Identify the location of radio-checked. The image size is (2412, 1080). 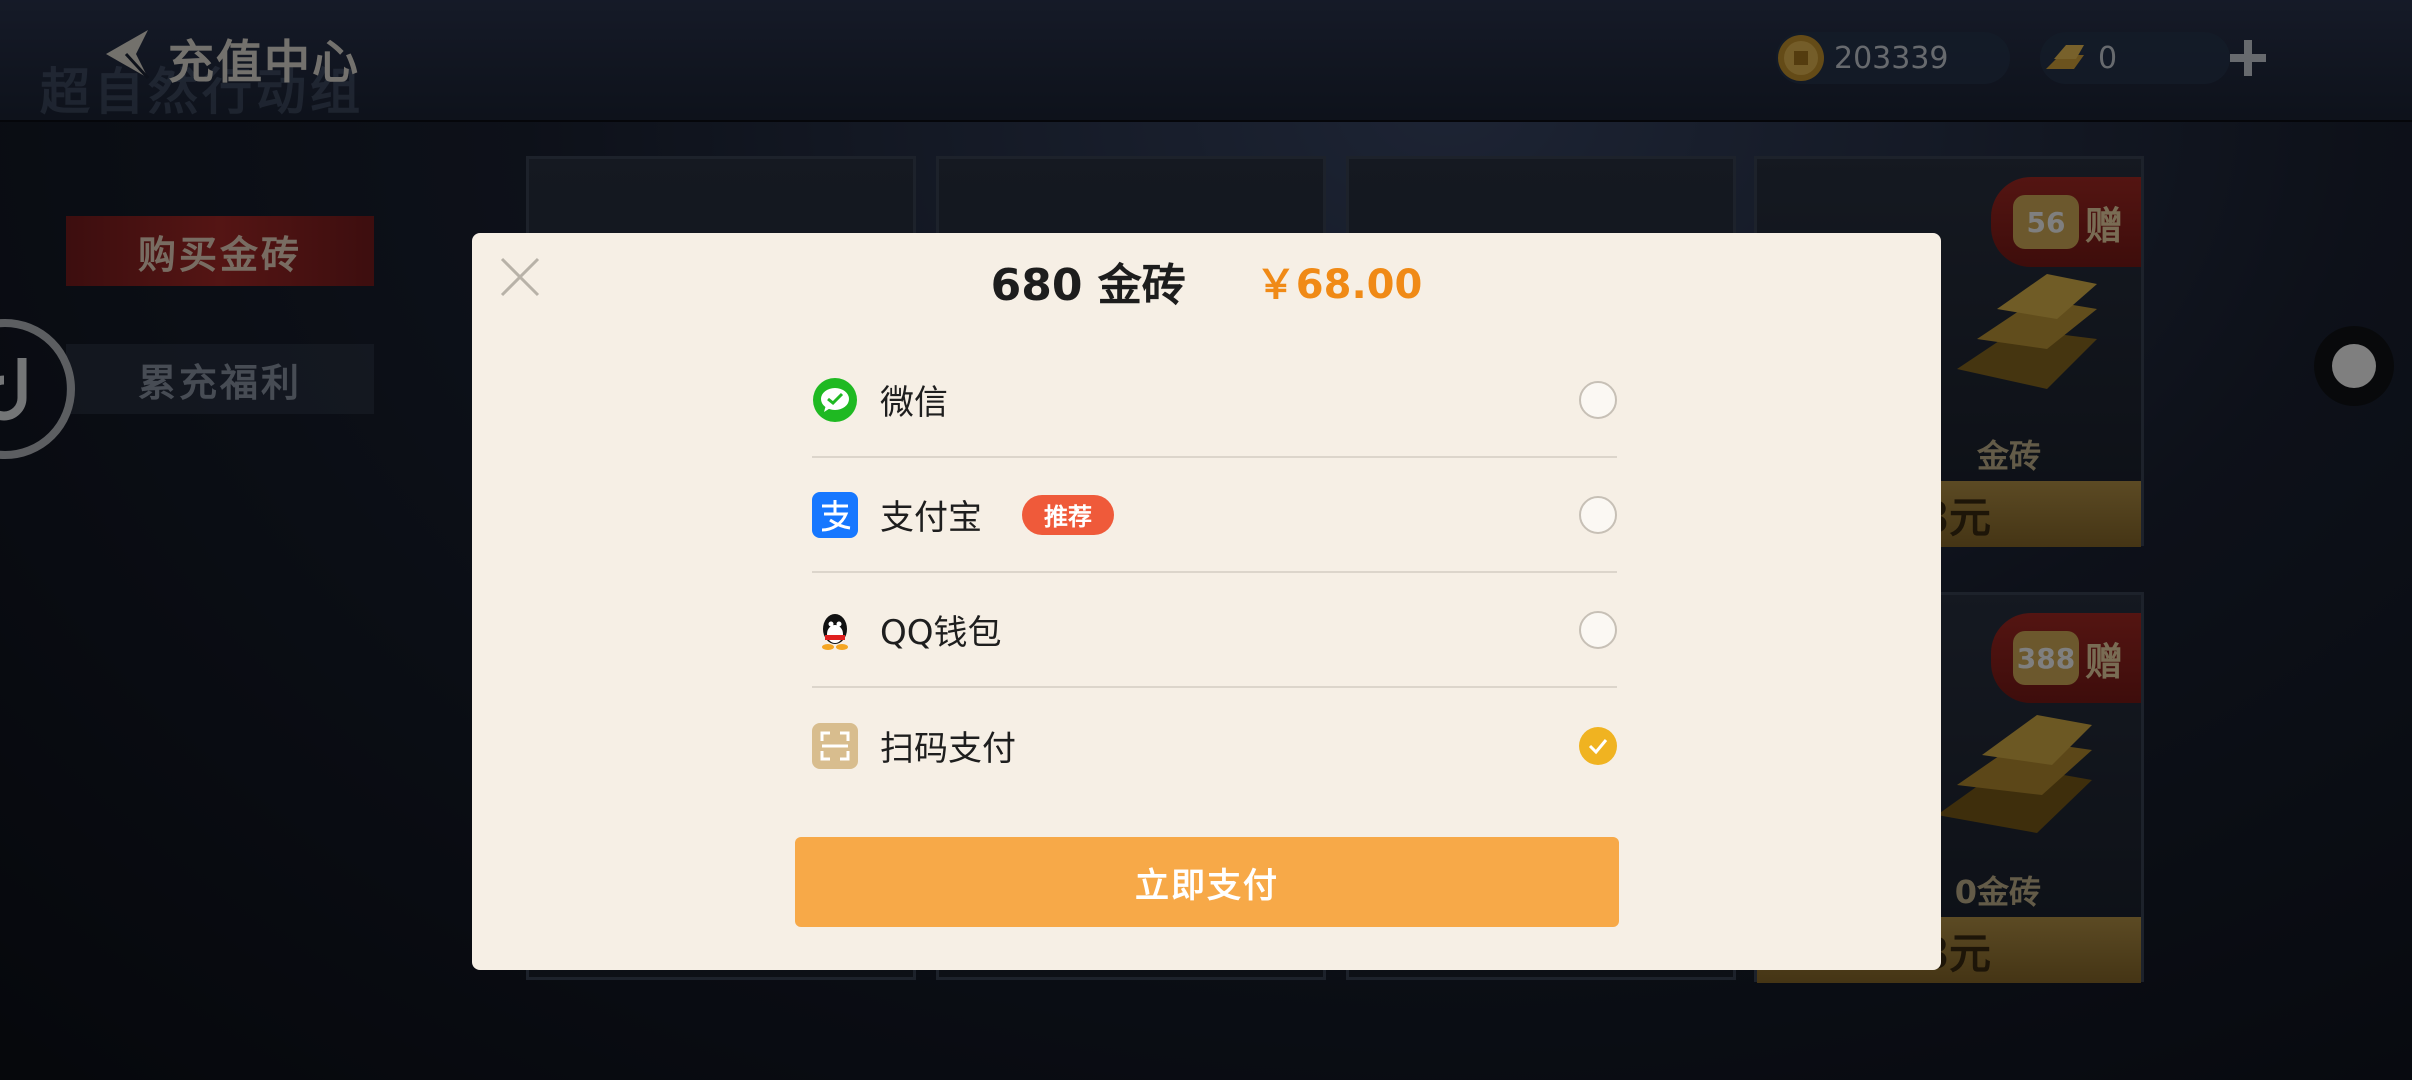
(1598, 745).